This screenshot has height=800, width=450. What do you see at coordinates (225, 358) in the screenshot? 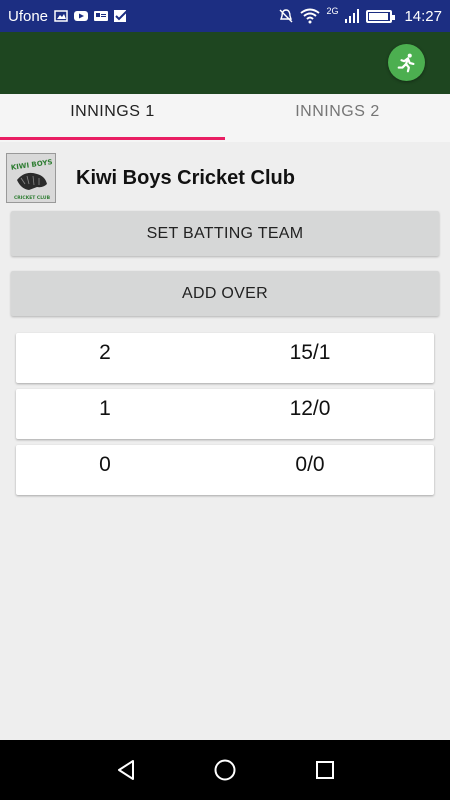
I see `over-card: 2 15/1` at bounding box center [225, 358].